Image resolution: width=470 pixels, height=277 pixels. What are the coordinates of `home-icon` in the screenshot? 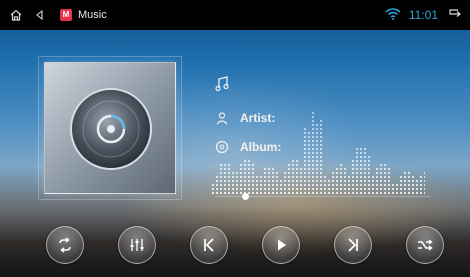 It's located at (16, 15).